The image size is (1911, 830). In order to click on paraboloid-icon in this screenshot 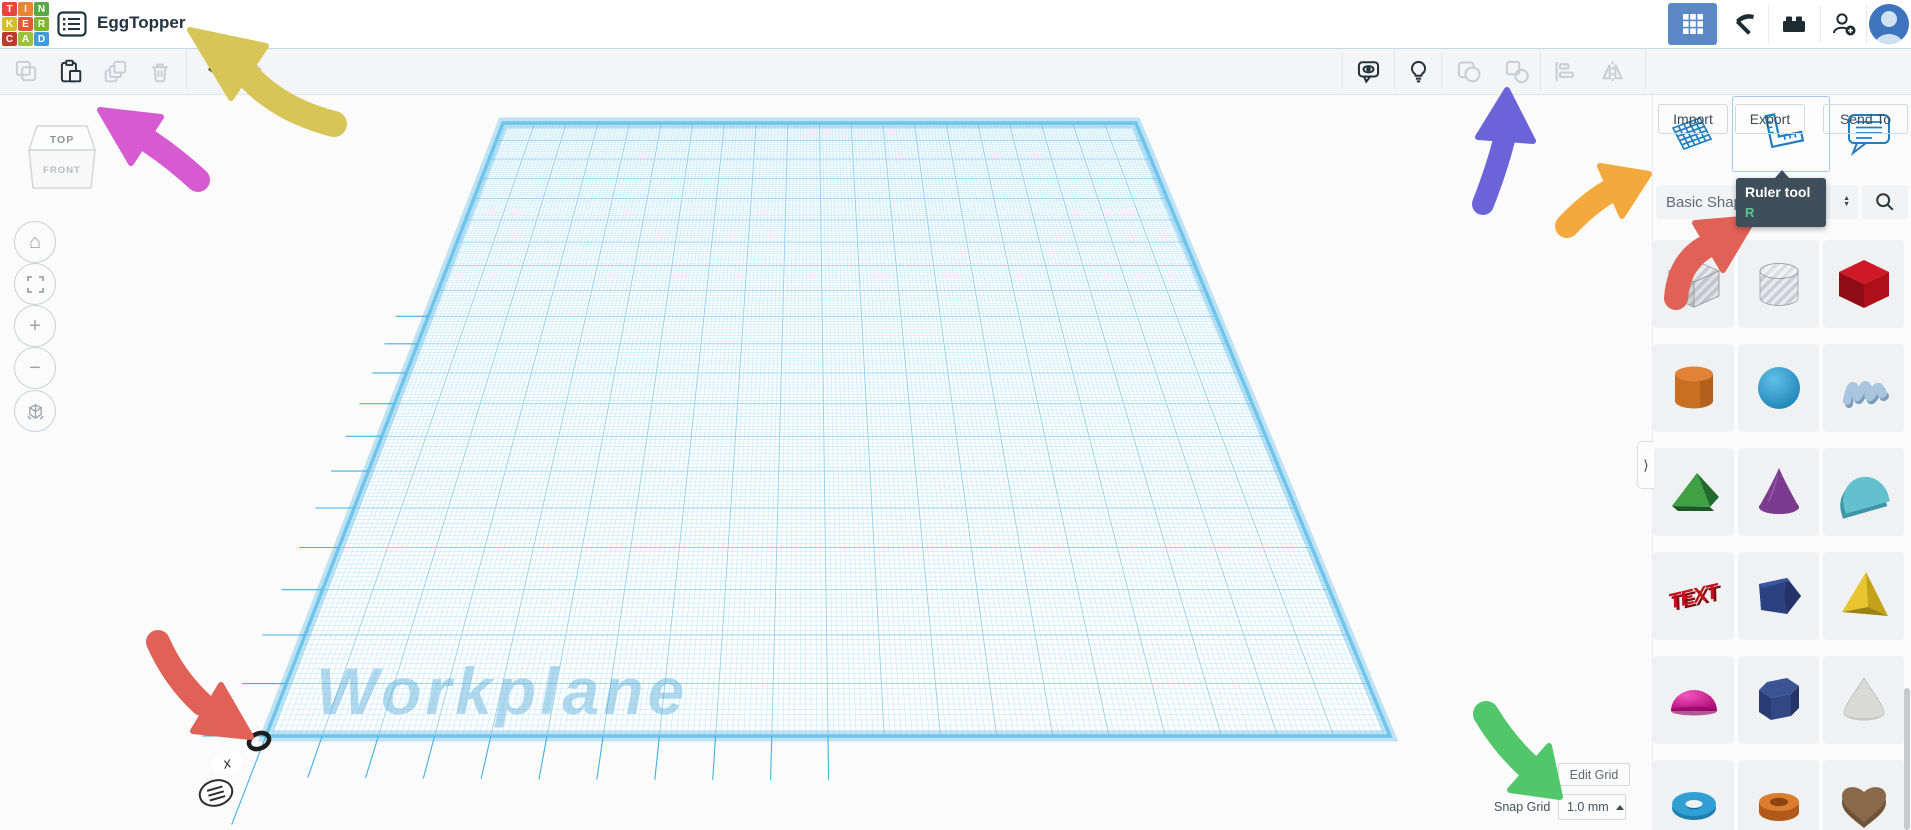, I will do `click(1863, 699)`.